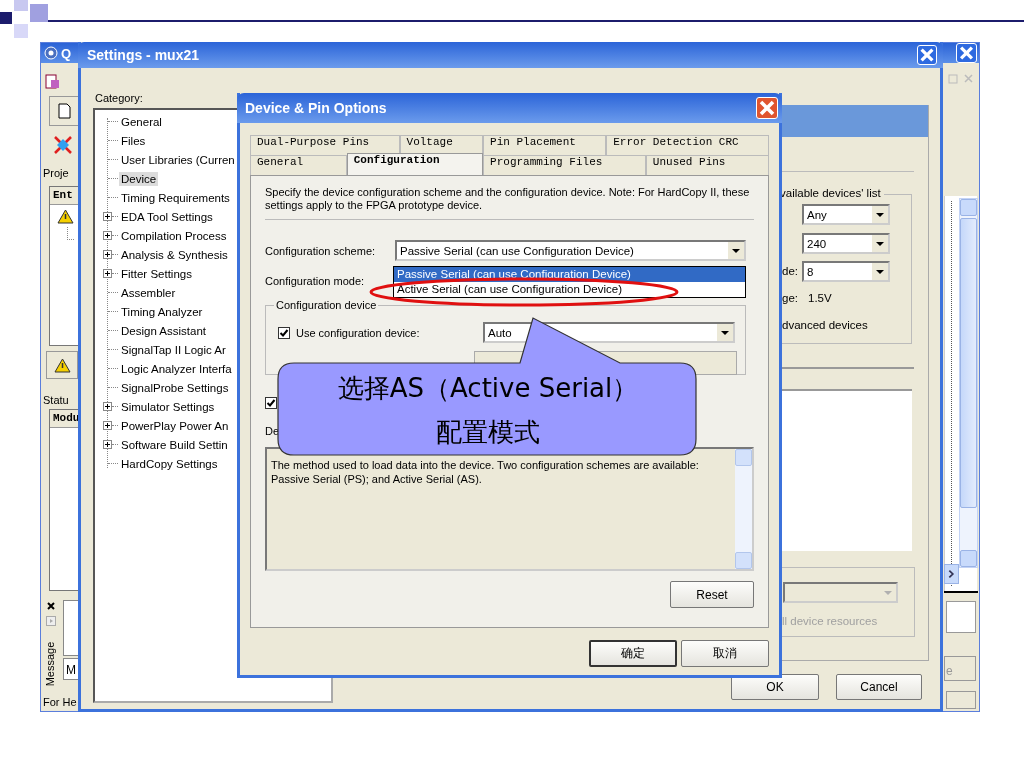  Describe the element at coordinates (569, 274) in the screenshot. I see `dropdown-option: Passive Serial (can use Configuration Device)` at that location.